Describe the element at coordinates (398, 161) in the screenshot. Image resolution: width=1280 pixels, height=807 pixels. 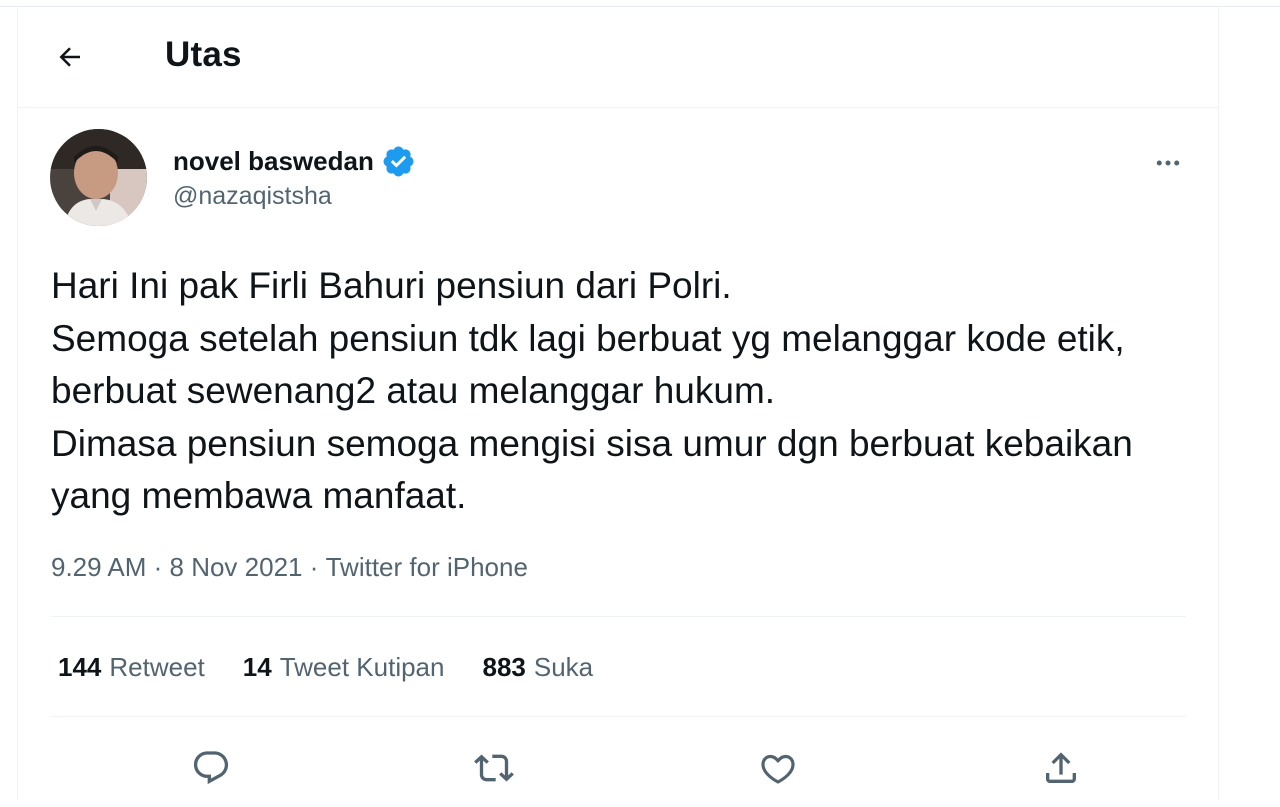
I see `verified-badge-icon` at that location.